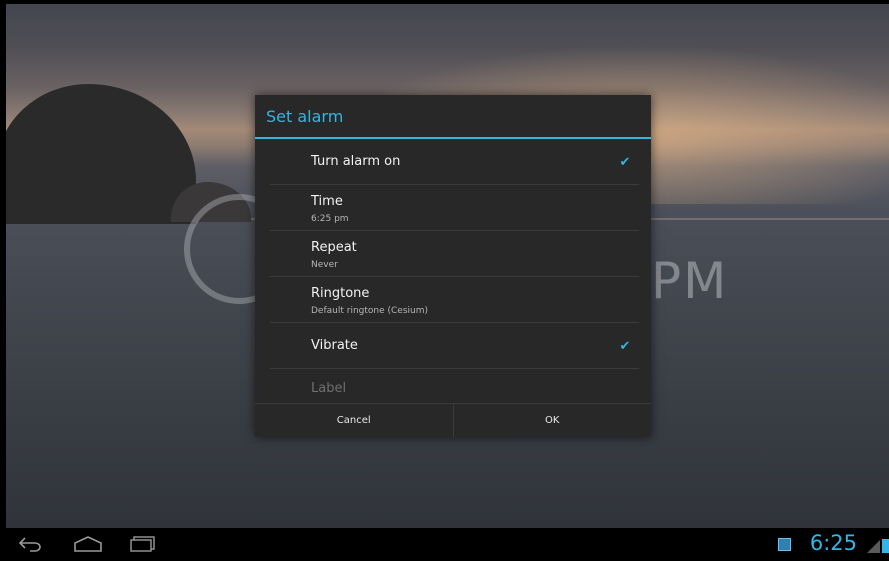  What do you see at coordinates (356, 161) in the screenshot?
I see `turn-alarm-on-label: Turn alarm on` at bounding box center [356, 161].